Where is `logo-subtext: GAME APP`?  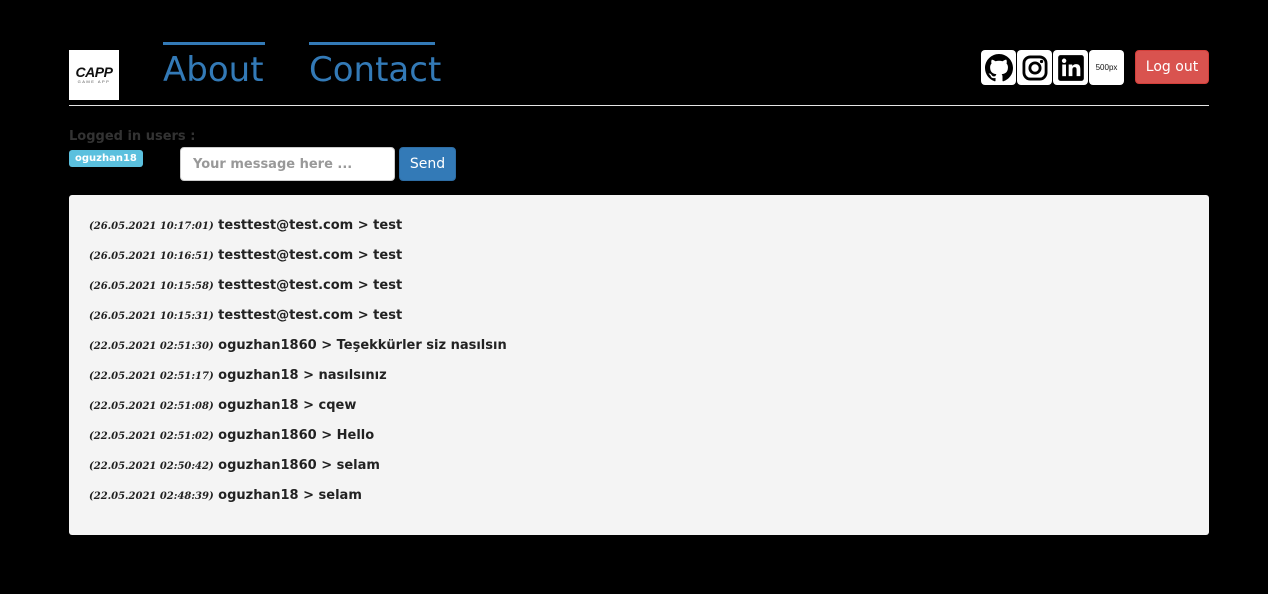 logo-subtext: GAME APP is located at coordinates (94, 81).